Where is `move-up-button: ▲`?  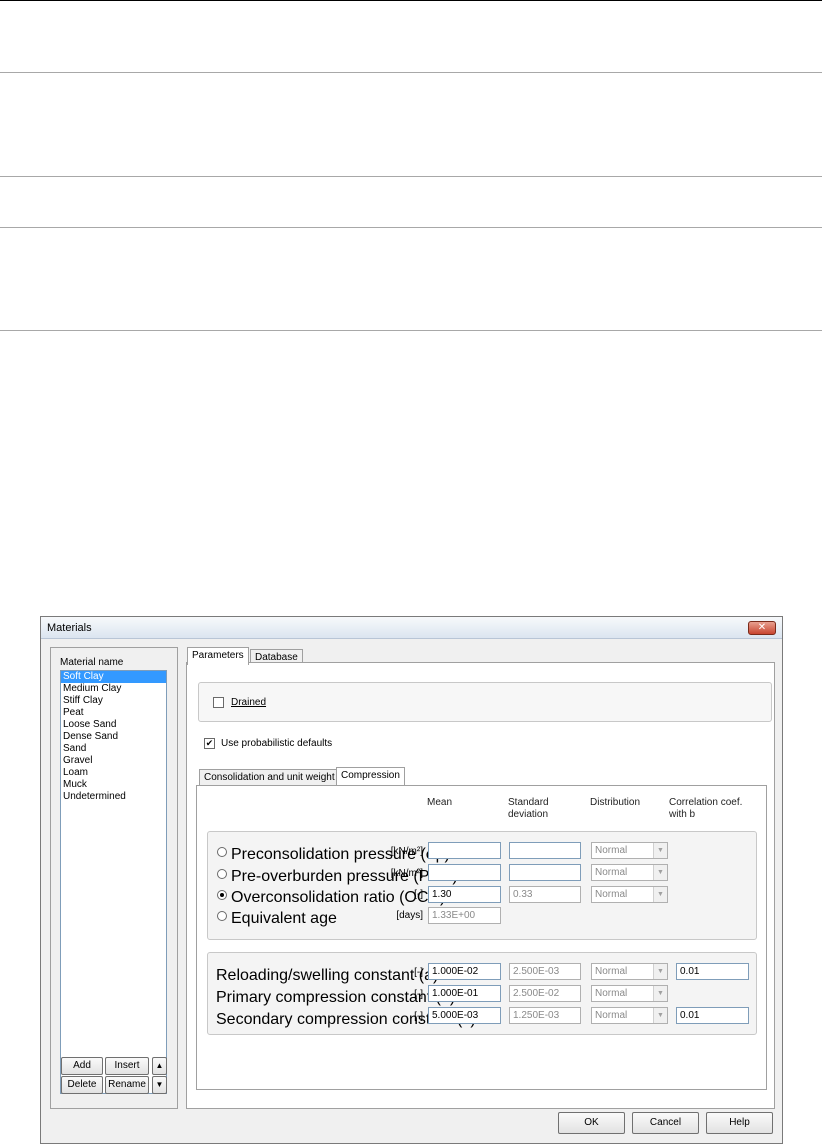
move-up-button: ▲ is located at coordinates (159, 1066).